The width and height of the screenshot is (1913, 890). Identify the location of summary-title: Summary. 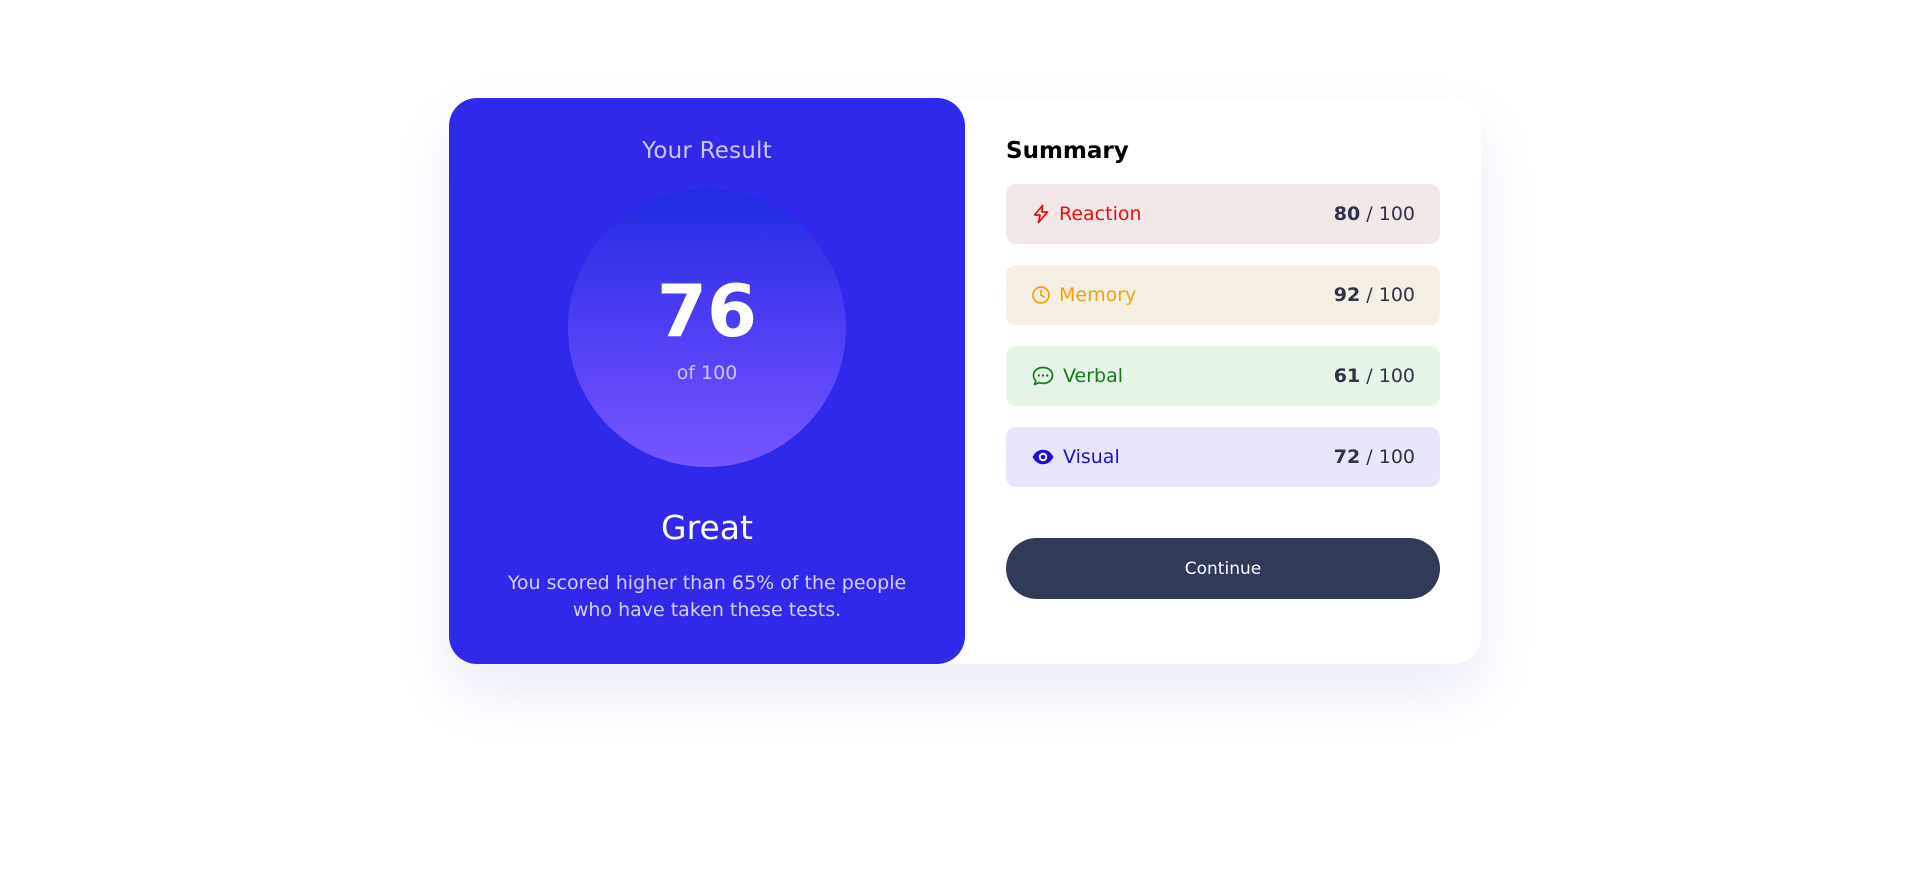
(1067, 151).